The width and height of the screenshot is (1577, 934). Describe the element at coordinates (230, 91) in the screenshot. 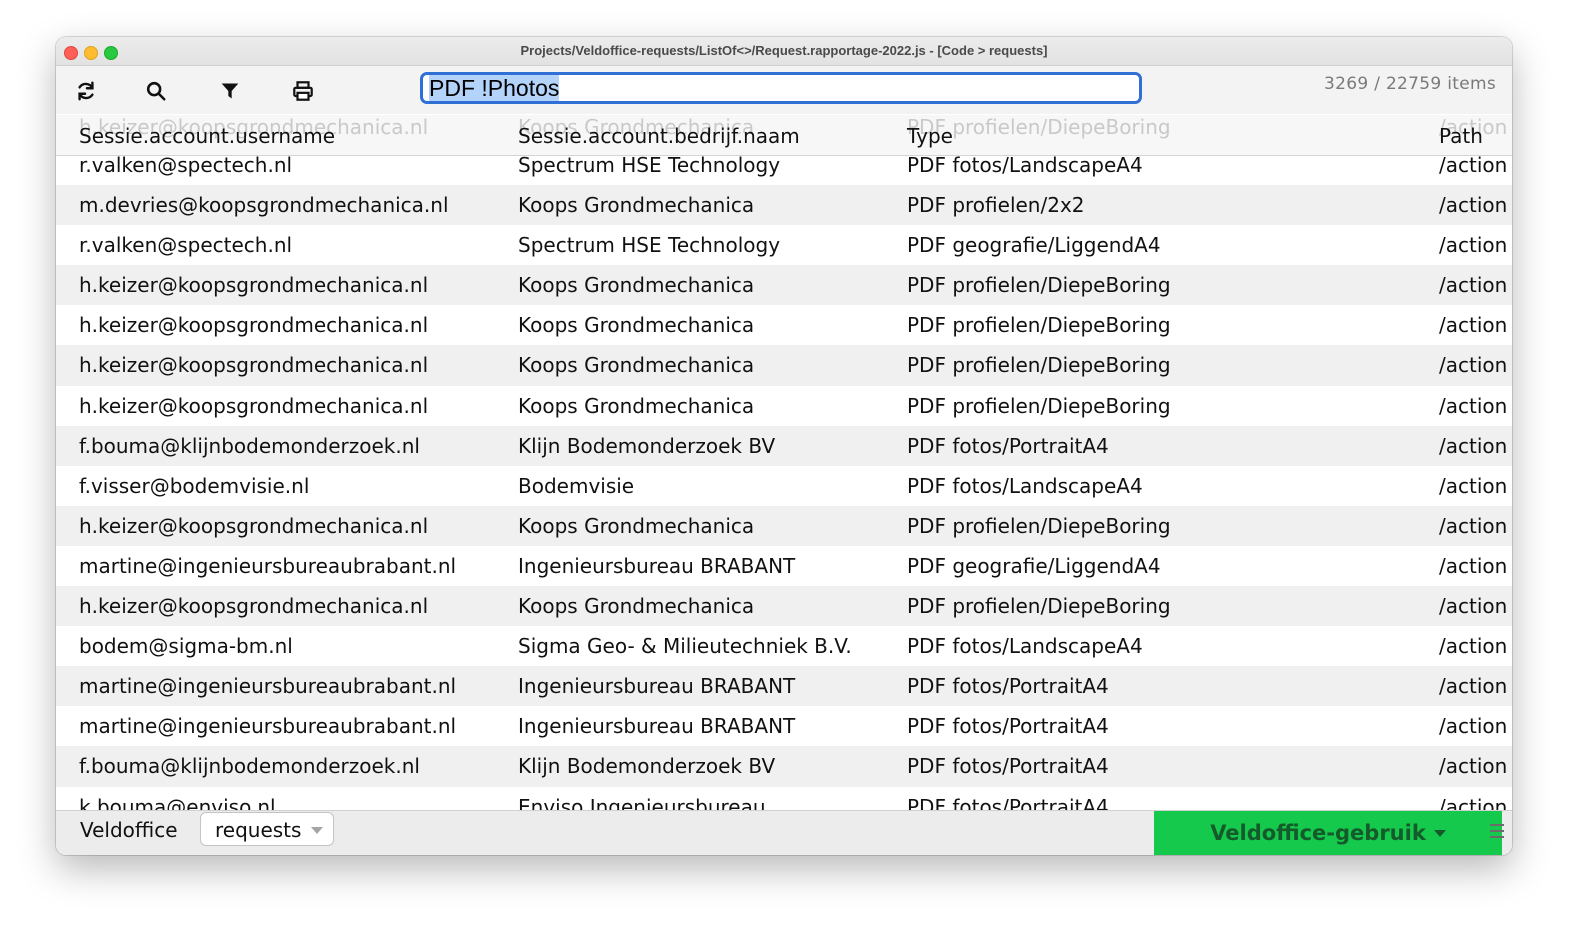

I see `filter-icon` at that location.